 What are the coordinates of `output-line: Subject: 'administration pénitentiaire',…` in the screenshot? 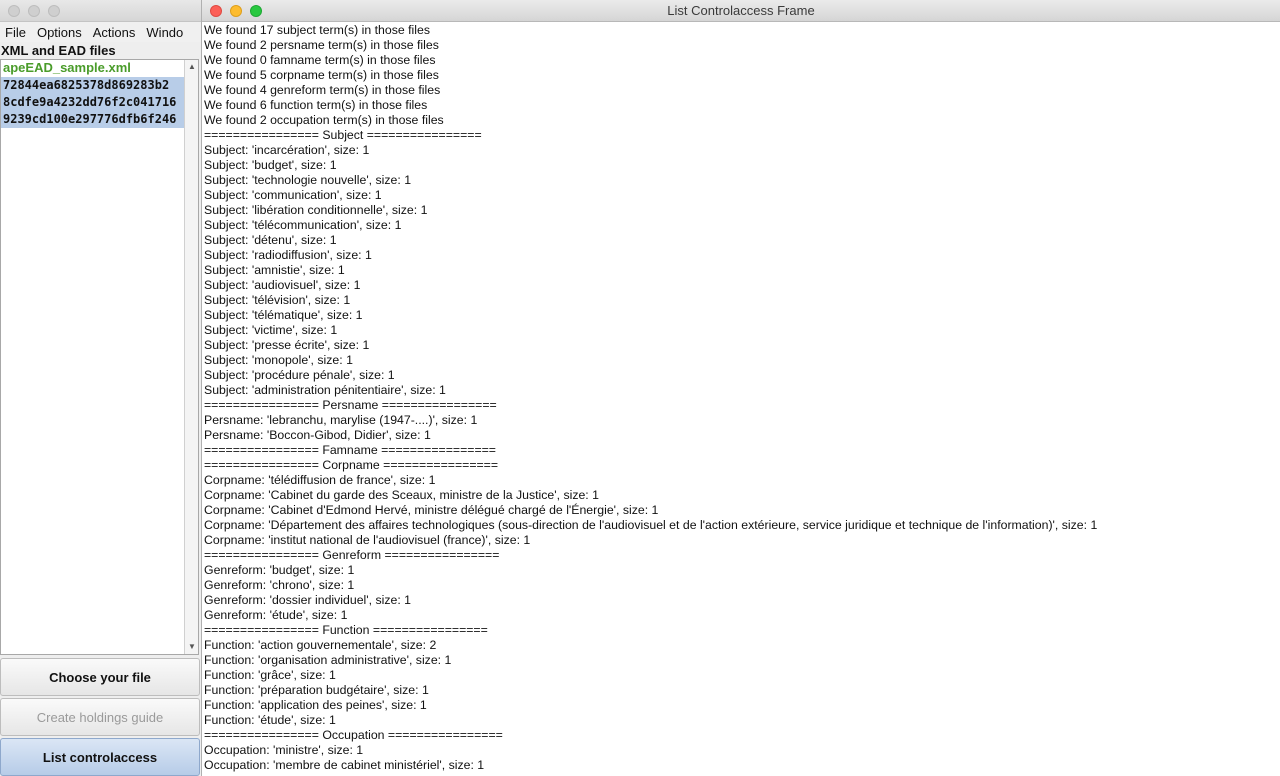 It's located at (325, 390).